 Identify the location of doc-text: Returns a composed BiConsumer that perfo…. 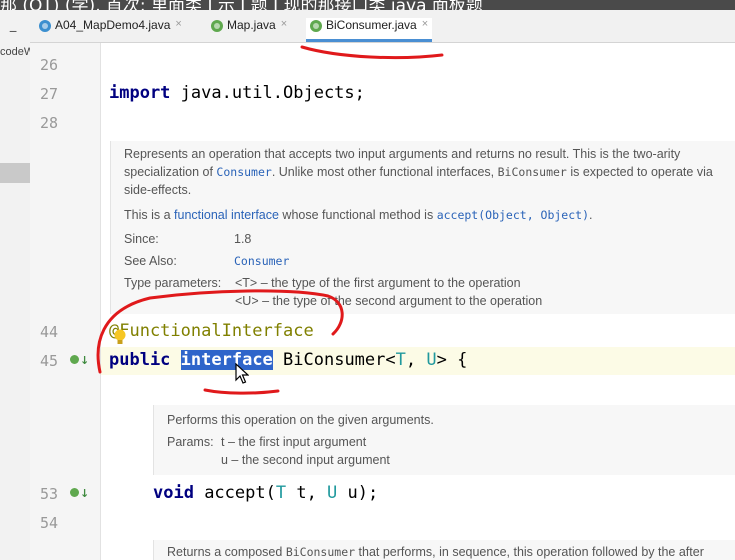
(435, 552).